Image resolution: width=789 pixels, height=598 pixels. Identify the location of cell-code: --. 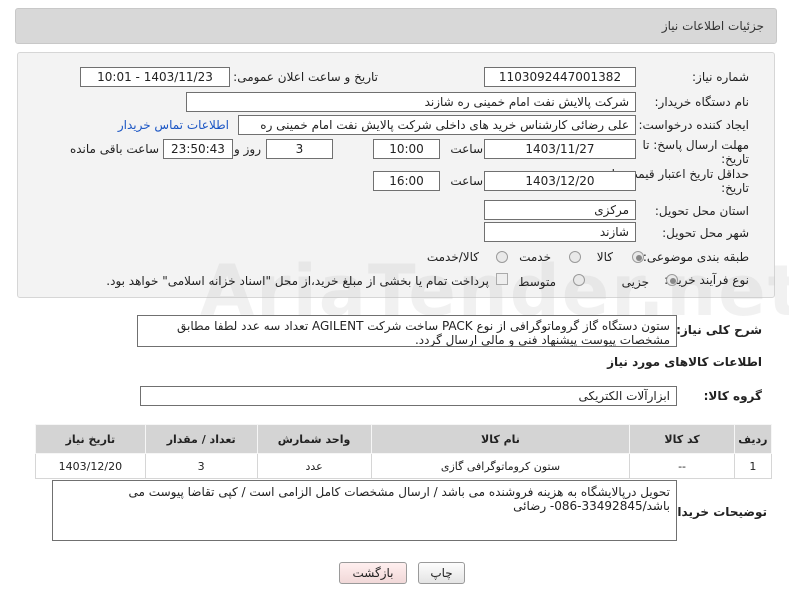
(682, 466).